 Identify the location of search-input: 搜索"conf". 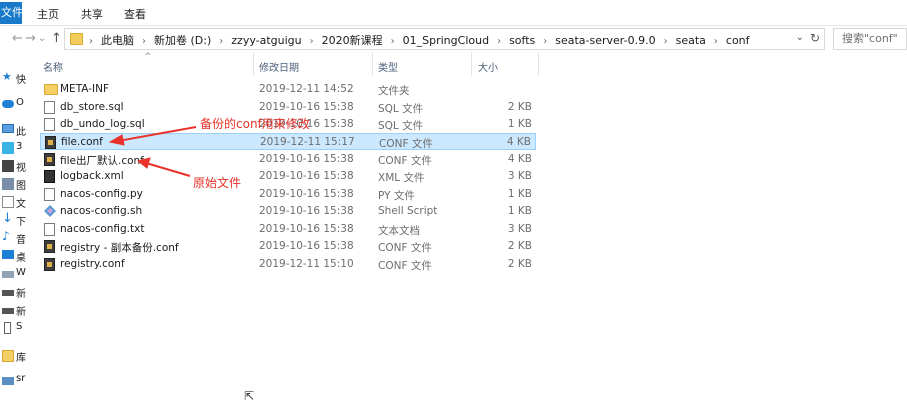
(870, 39).